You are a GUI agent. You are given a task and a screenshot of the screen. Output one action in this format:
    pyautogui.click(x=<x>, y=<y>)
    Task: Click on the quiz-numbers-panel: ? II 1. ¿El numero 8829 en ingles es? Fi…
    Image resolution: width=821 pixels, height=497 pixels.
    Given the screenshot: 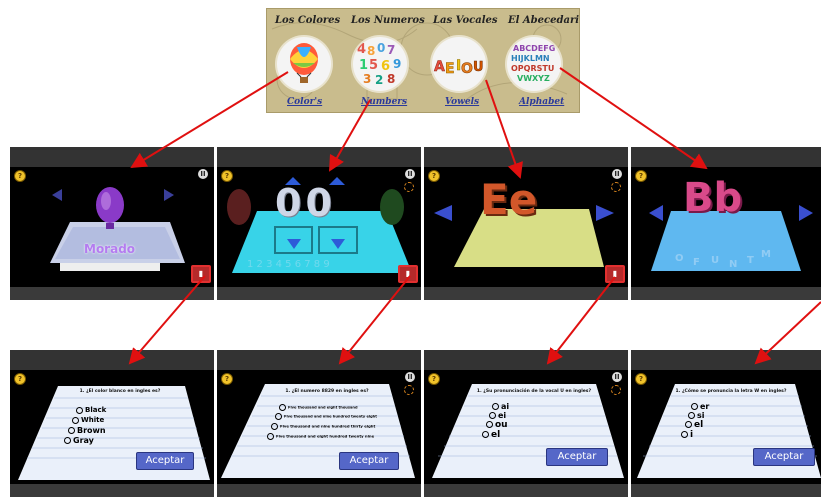 What is the action you would take?
    pyautogui.click(x=319, y=423)
    